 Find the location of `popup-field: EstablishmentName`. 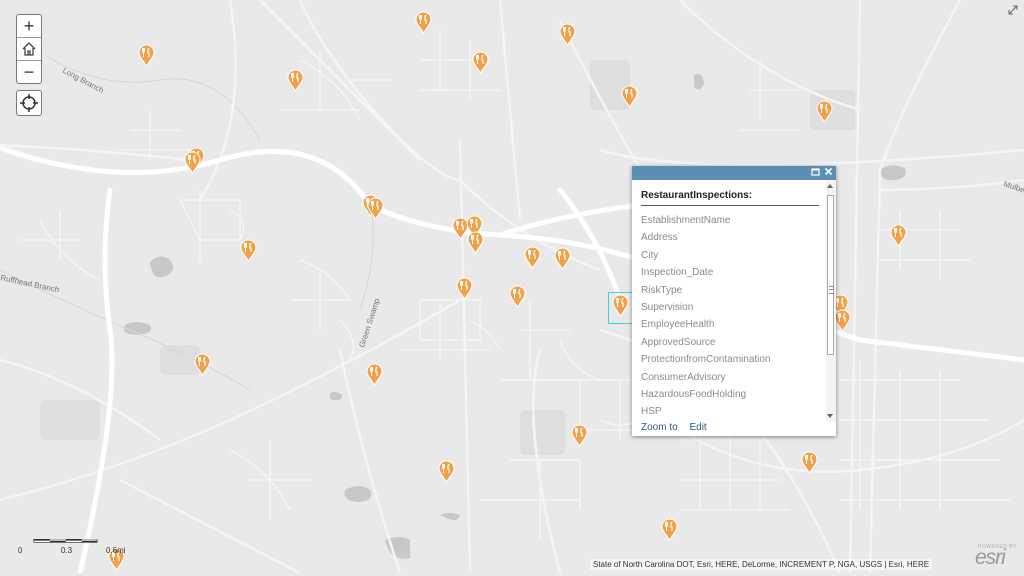

popup-field: EstablishmentName is located at coordinates (686, 220).